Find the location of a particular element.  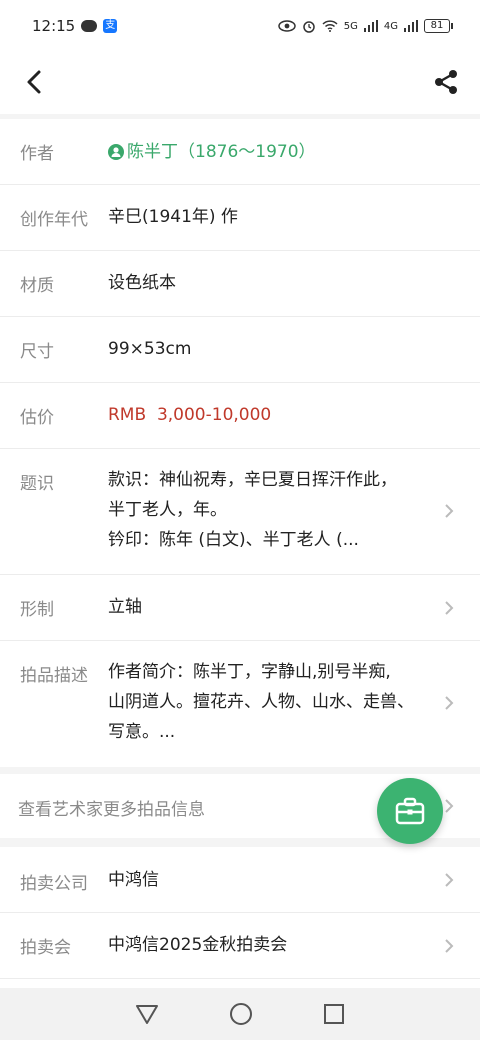

wifi-icon is located at coordinates (330, 26).